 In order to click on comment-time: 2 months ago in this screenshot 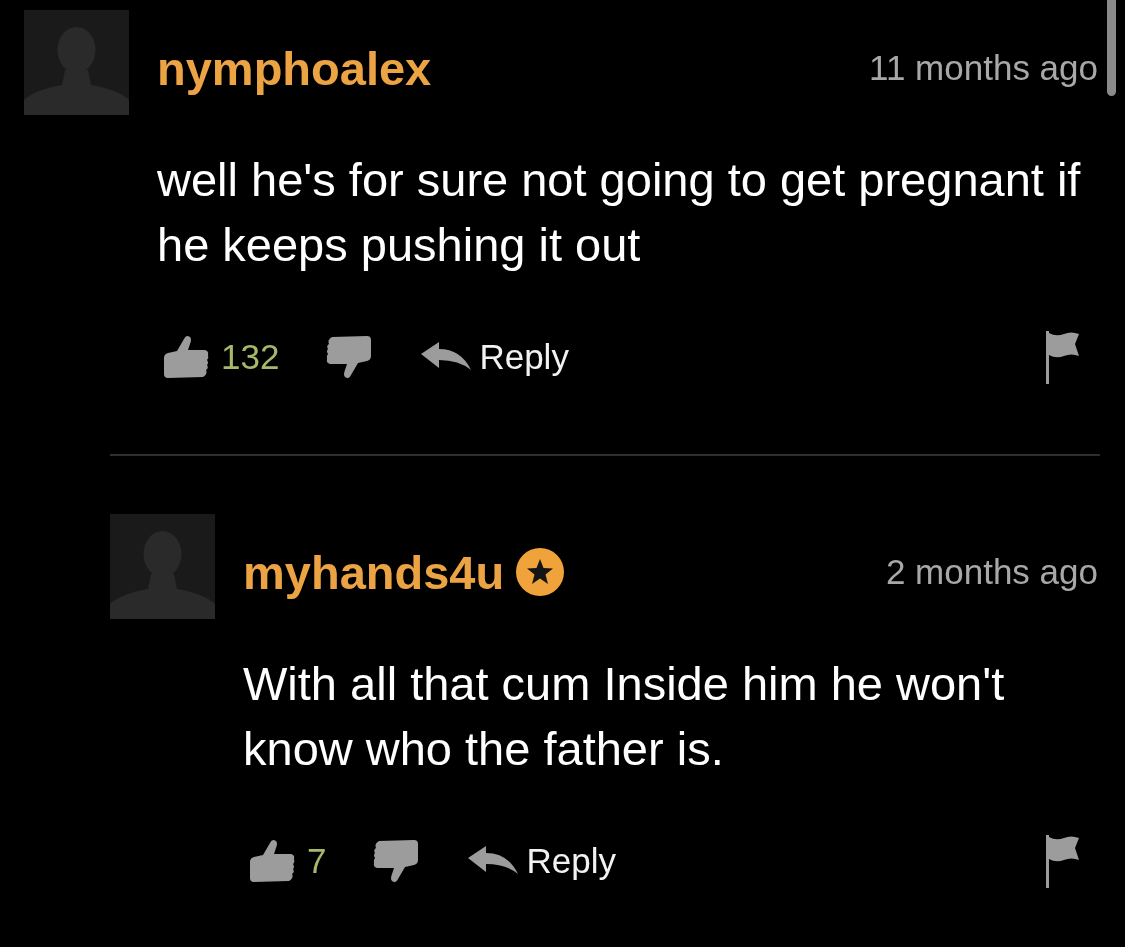, I will do `click(991, 572)`.